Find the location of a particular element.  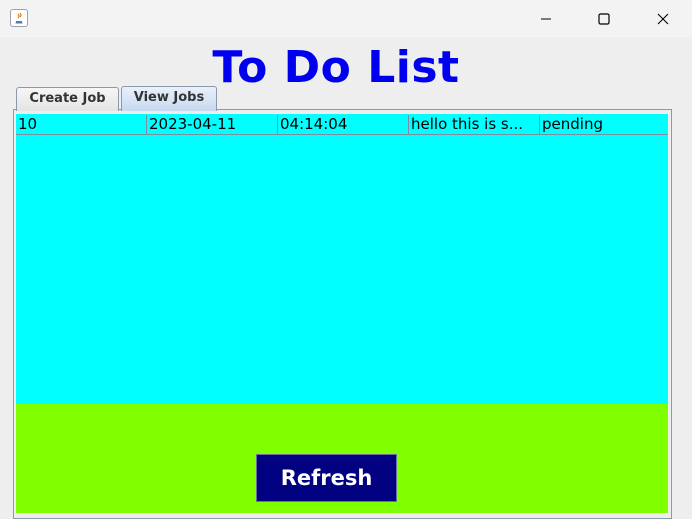

minimize-button is located at coordinates (546, 18).